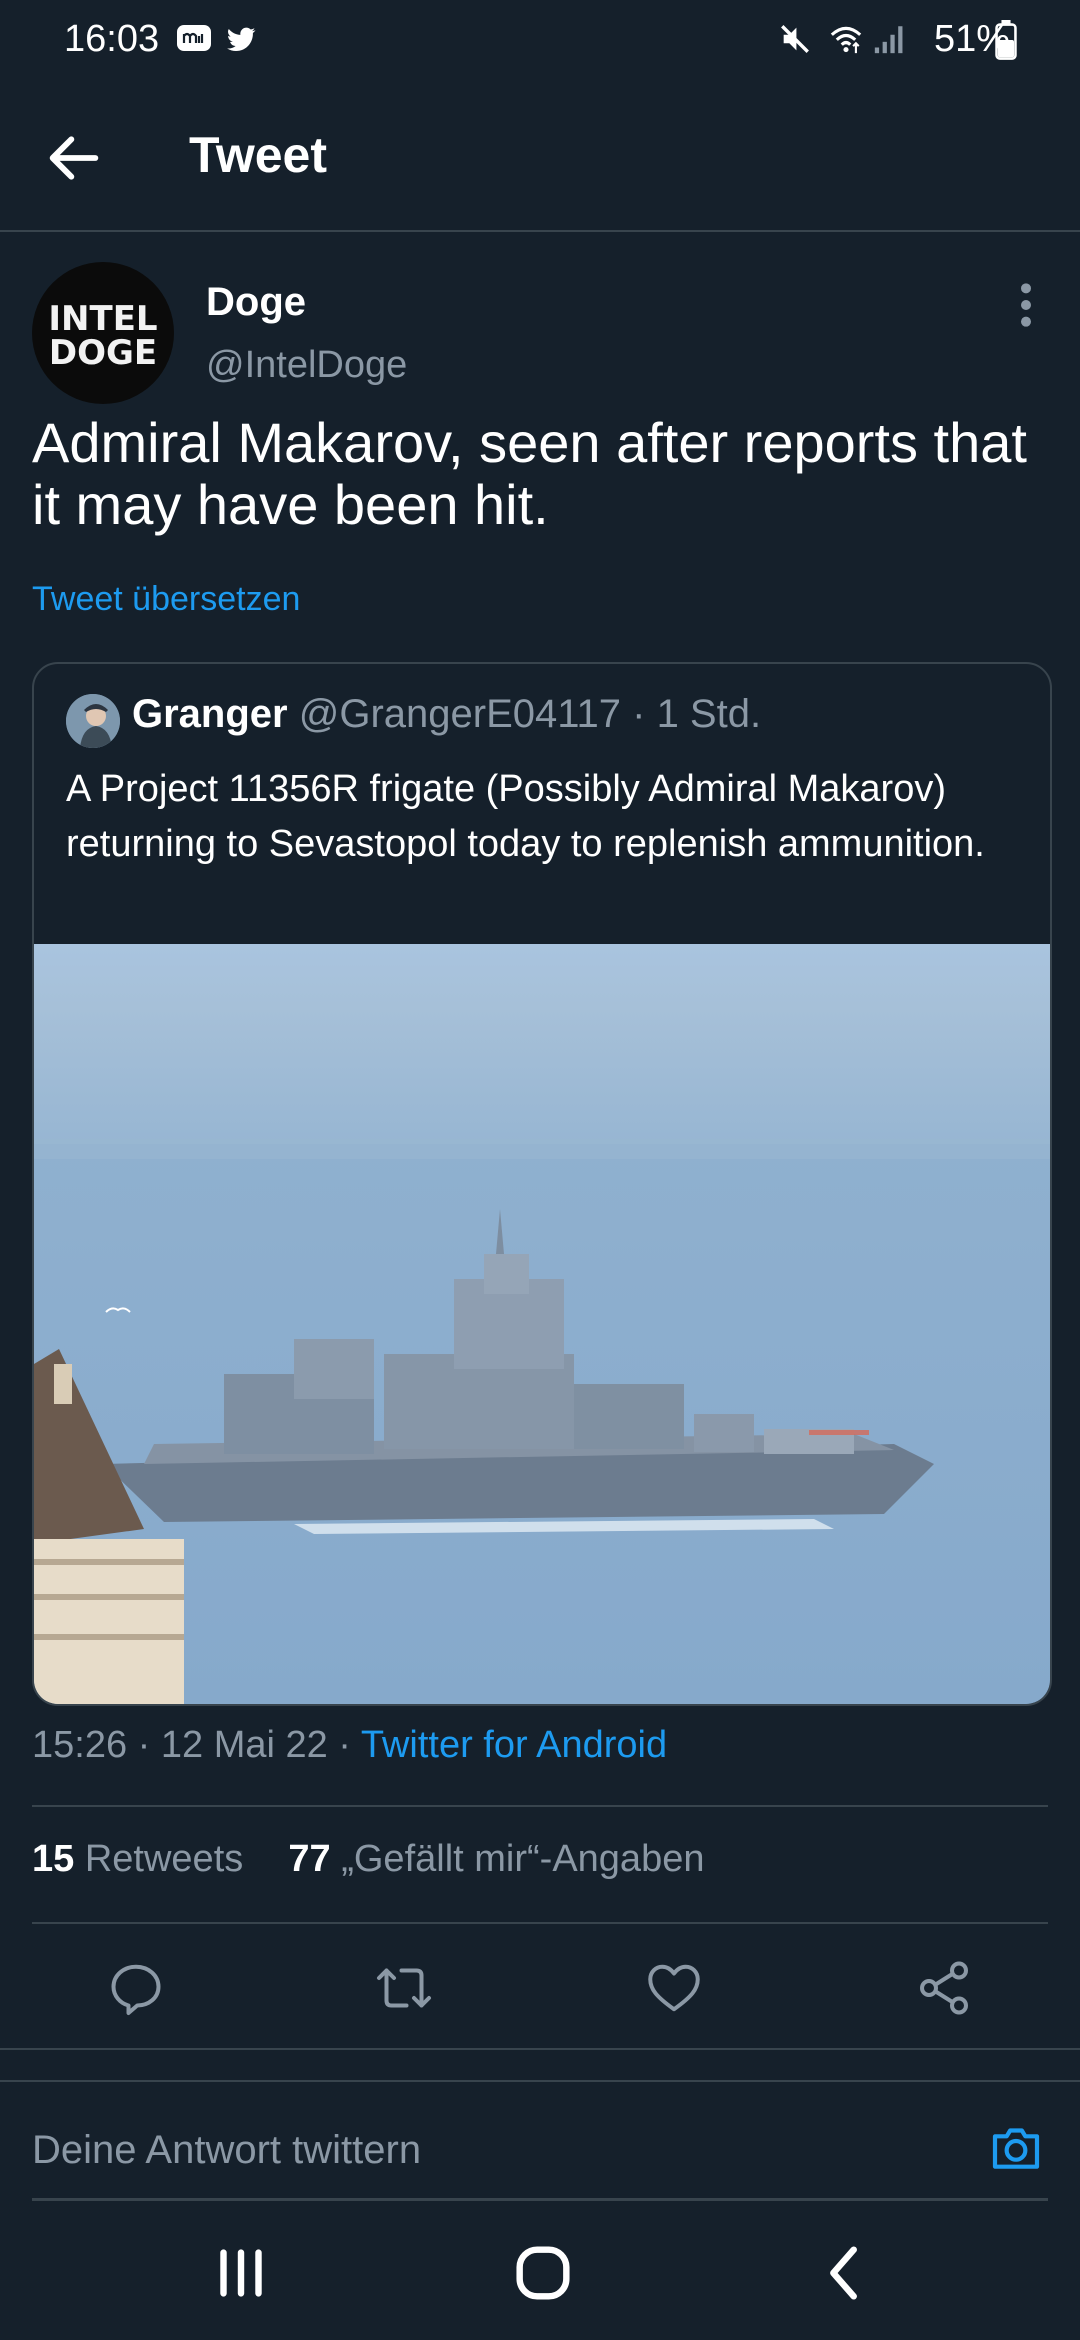 This screenshot has width=1080, height=2340. I want to click on recent-apps-icon, so click(241, 2273).